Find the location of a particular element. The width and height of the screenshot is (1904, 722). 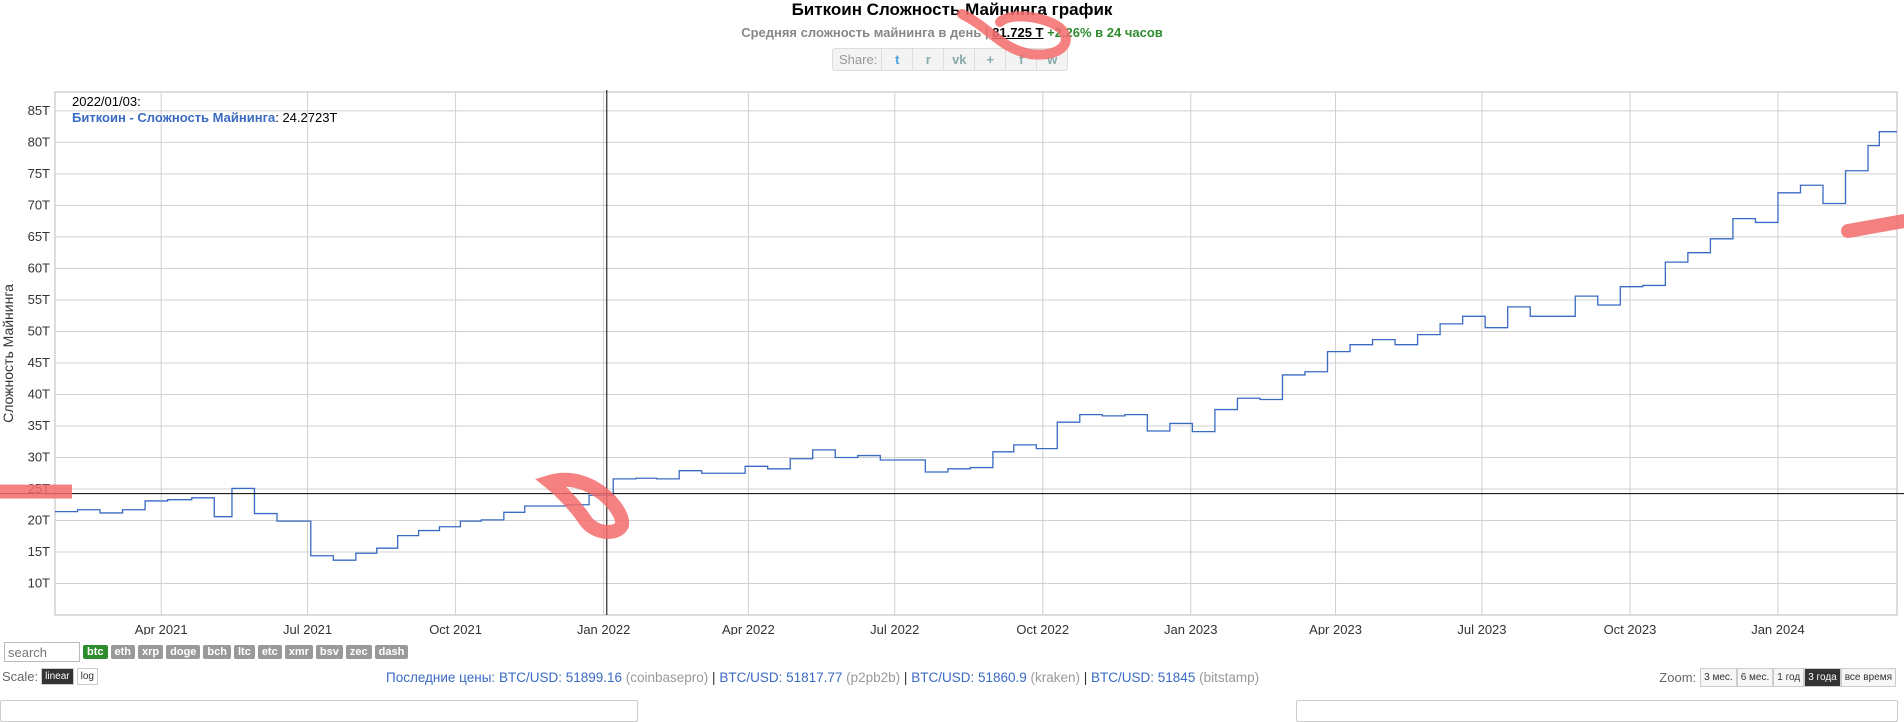

current-difficulty-value: 81.725 T is located at coordinates (1018, 32).